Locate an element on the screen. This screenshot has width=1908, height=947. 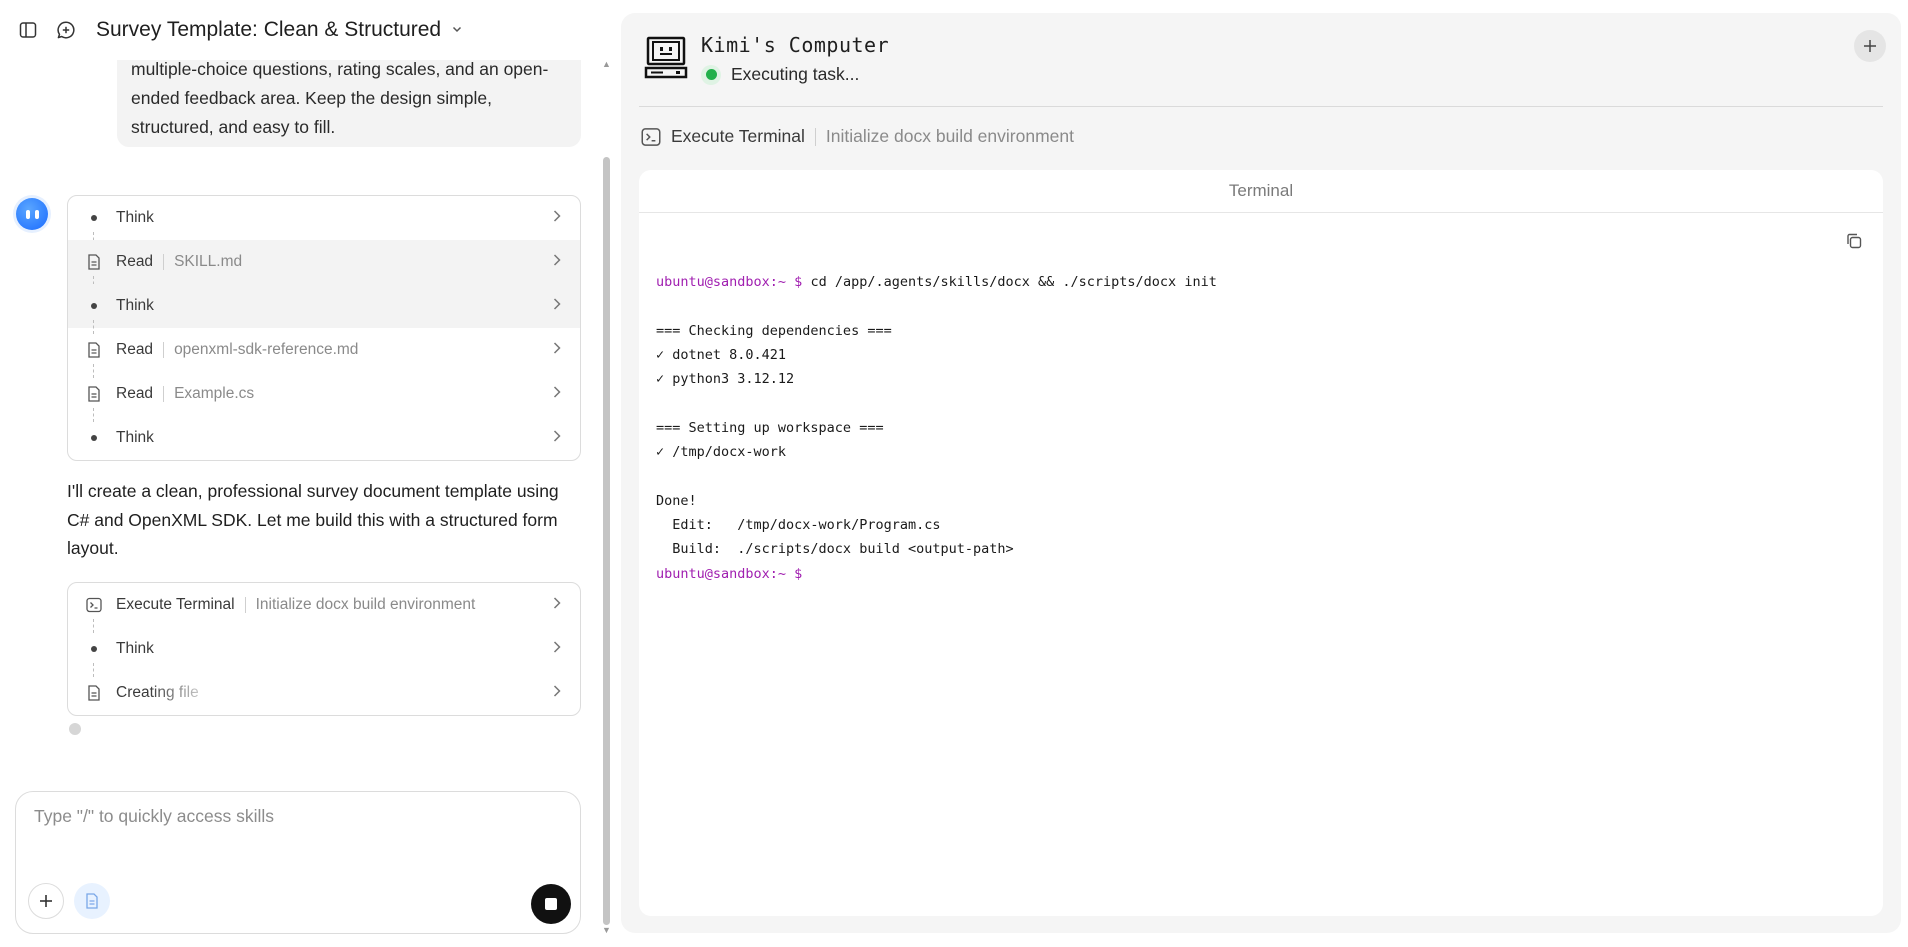
conversation-title: Survey Template: Clean & Structured is located at coordinates (279, 30).